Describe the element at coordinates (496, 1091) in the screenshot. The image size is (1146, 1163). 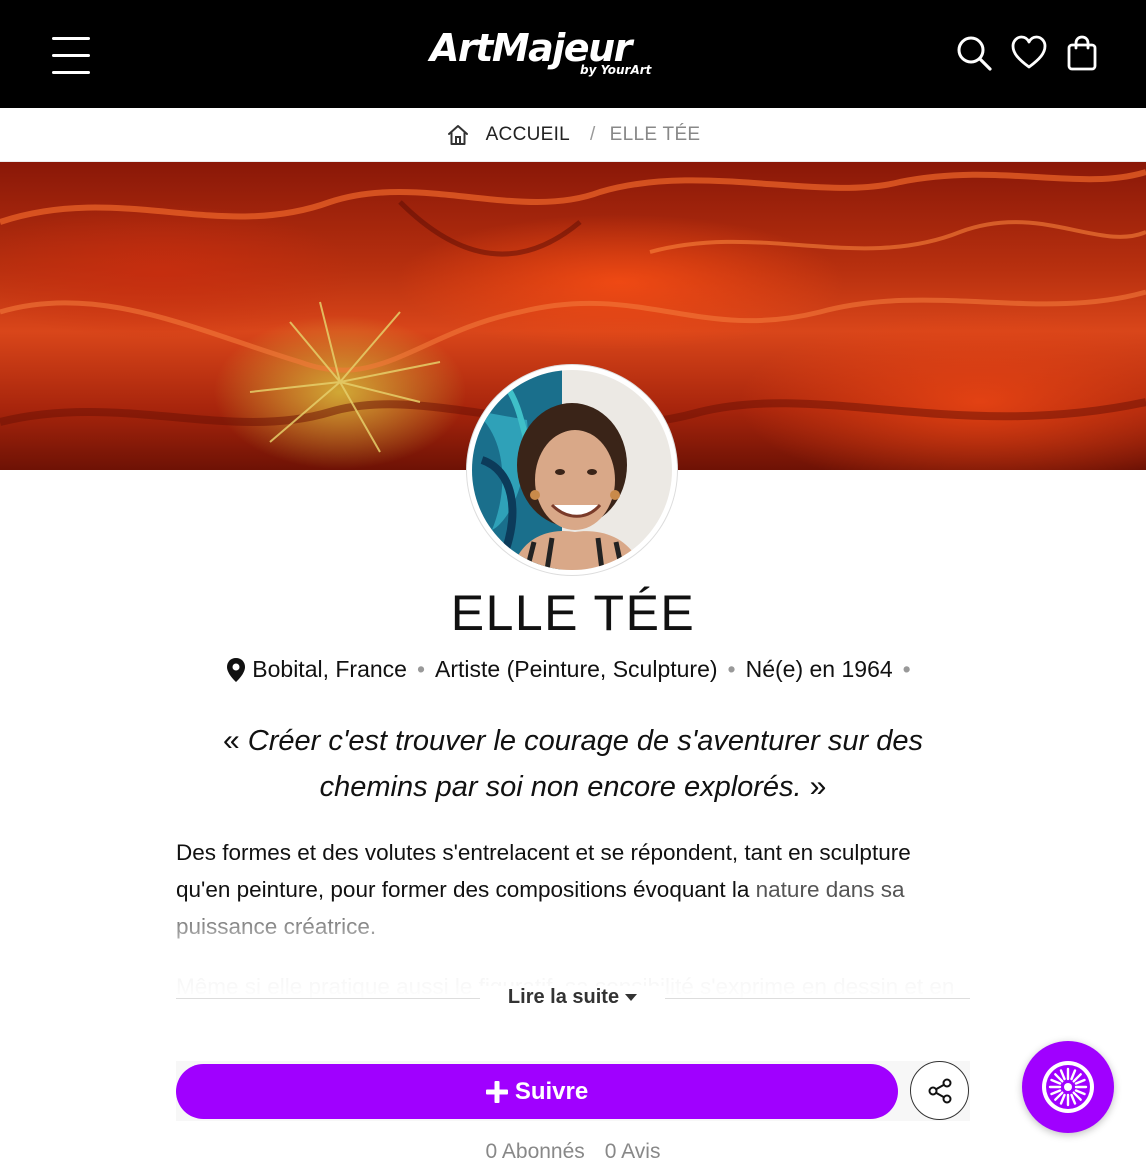
I see `plus-icon` at that location.